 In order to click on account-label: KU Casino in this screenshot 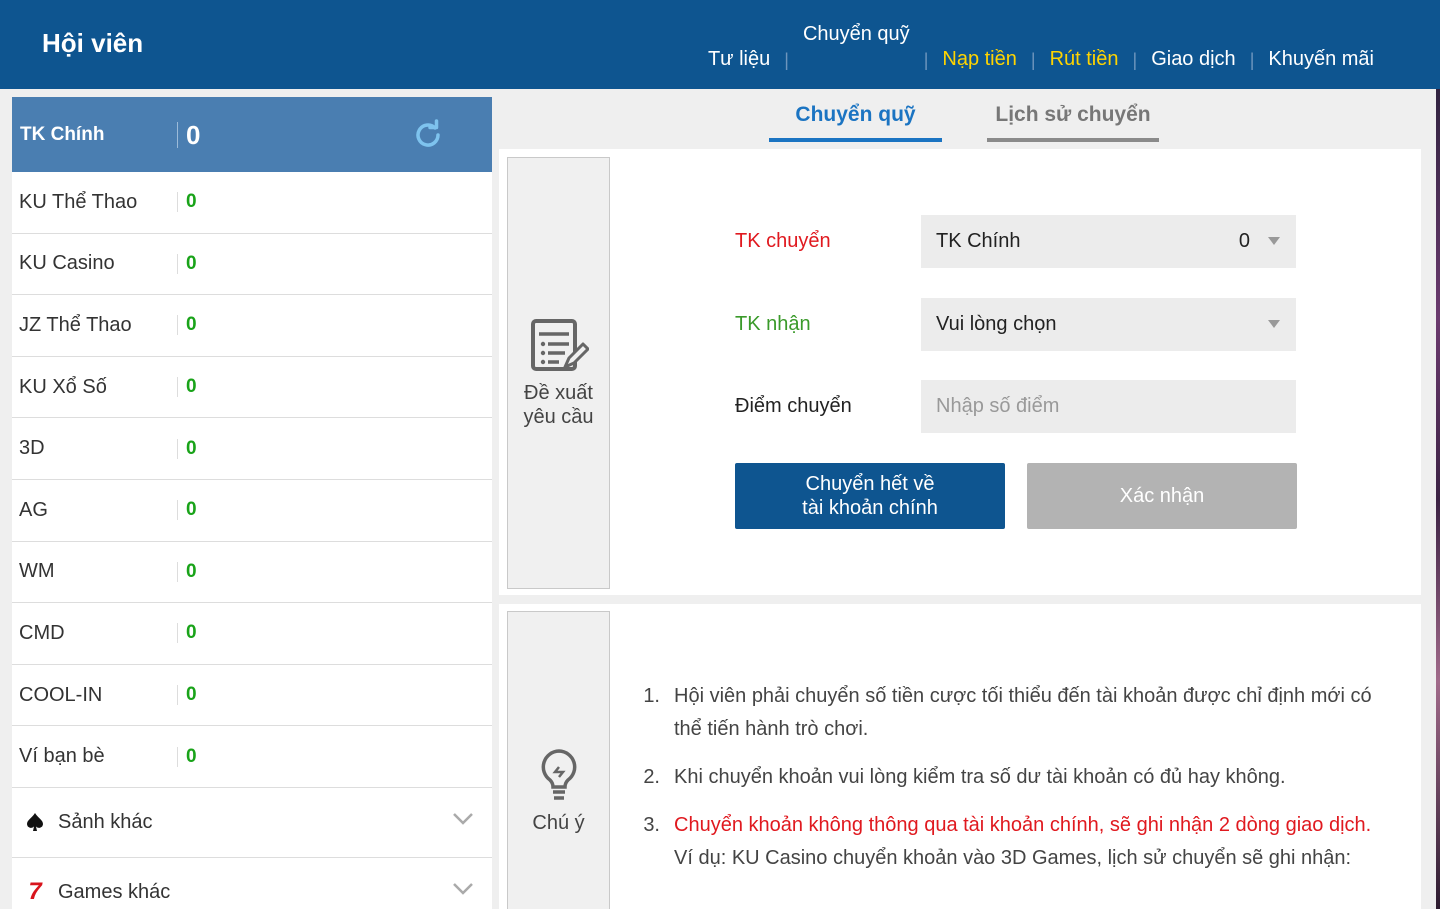, I will do `click(67, 263)`.